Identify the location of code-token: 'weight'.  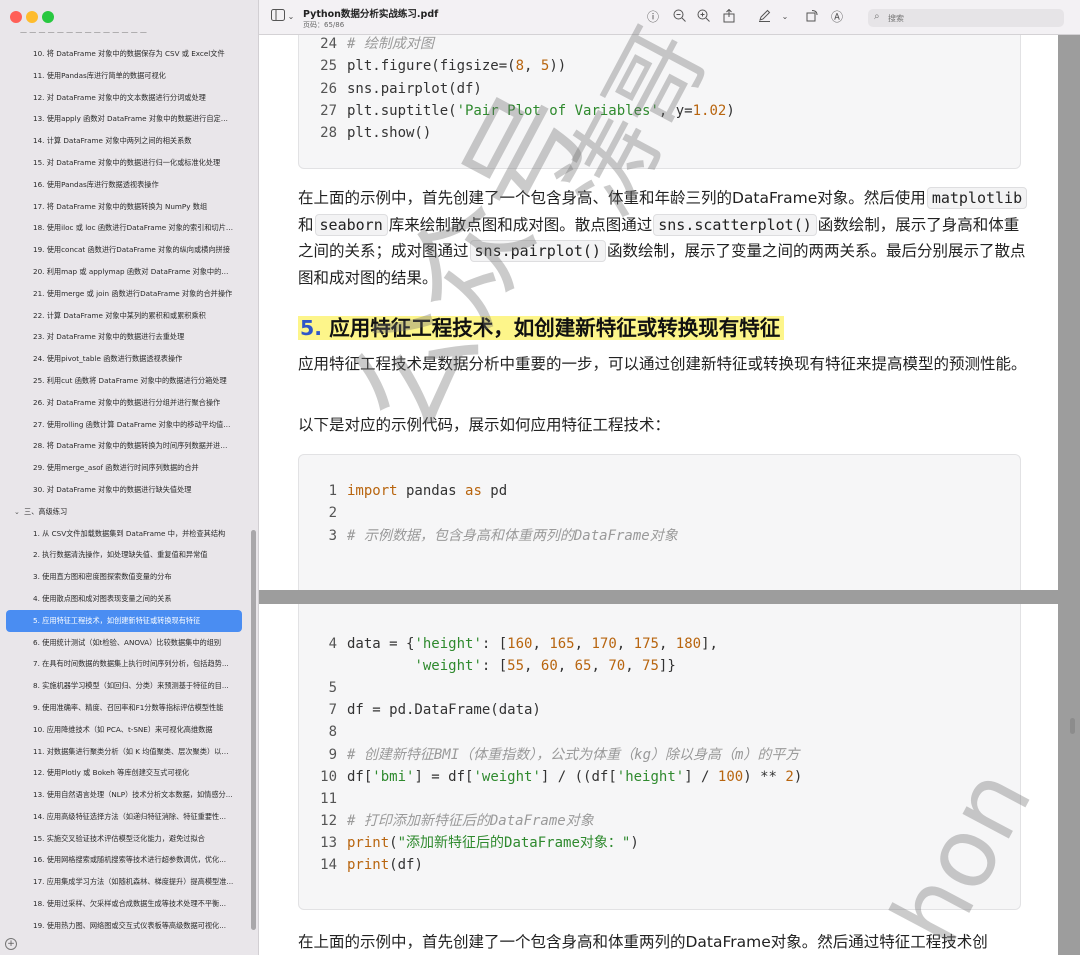
(448, 666).